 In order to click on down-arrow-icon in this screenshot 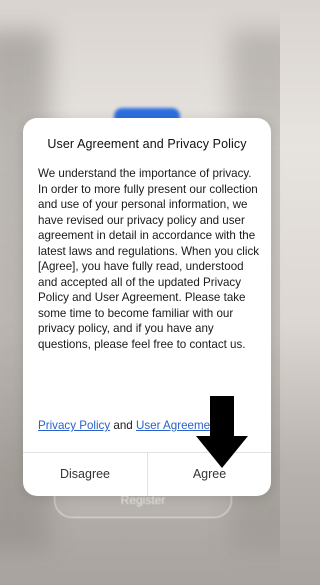, I will do `click(222, 432)`.